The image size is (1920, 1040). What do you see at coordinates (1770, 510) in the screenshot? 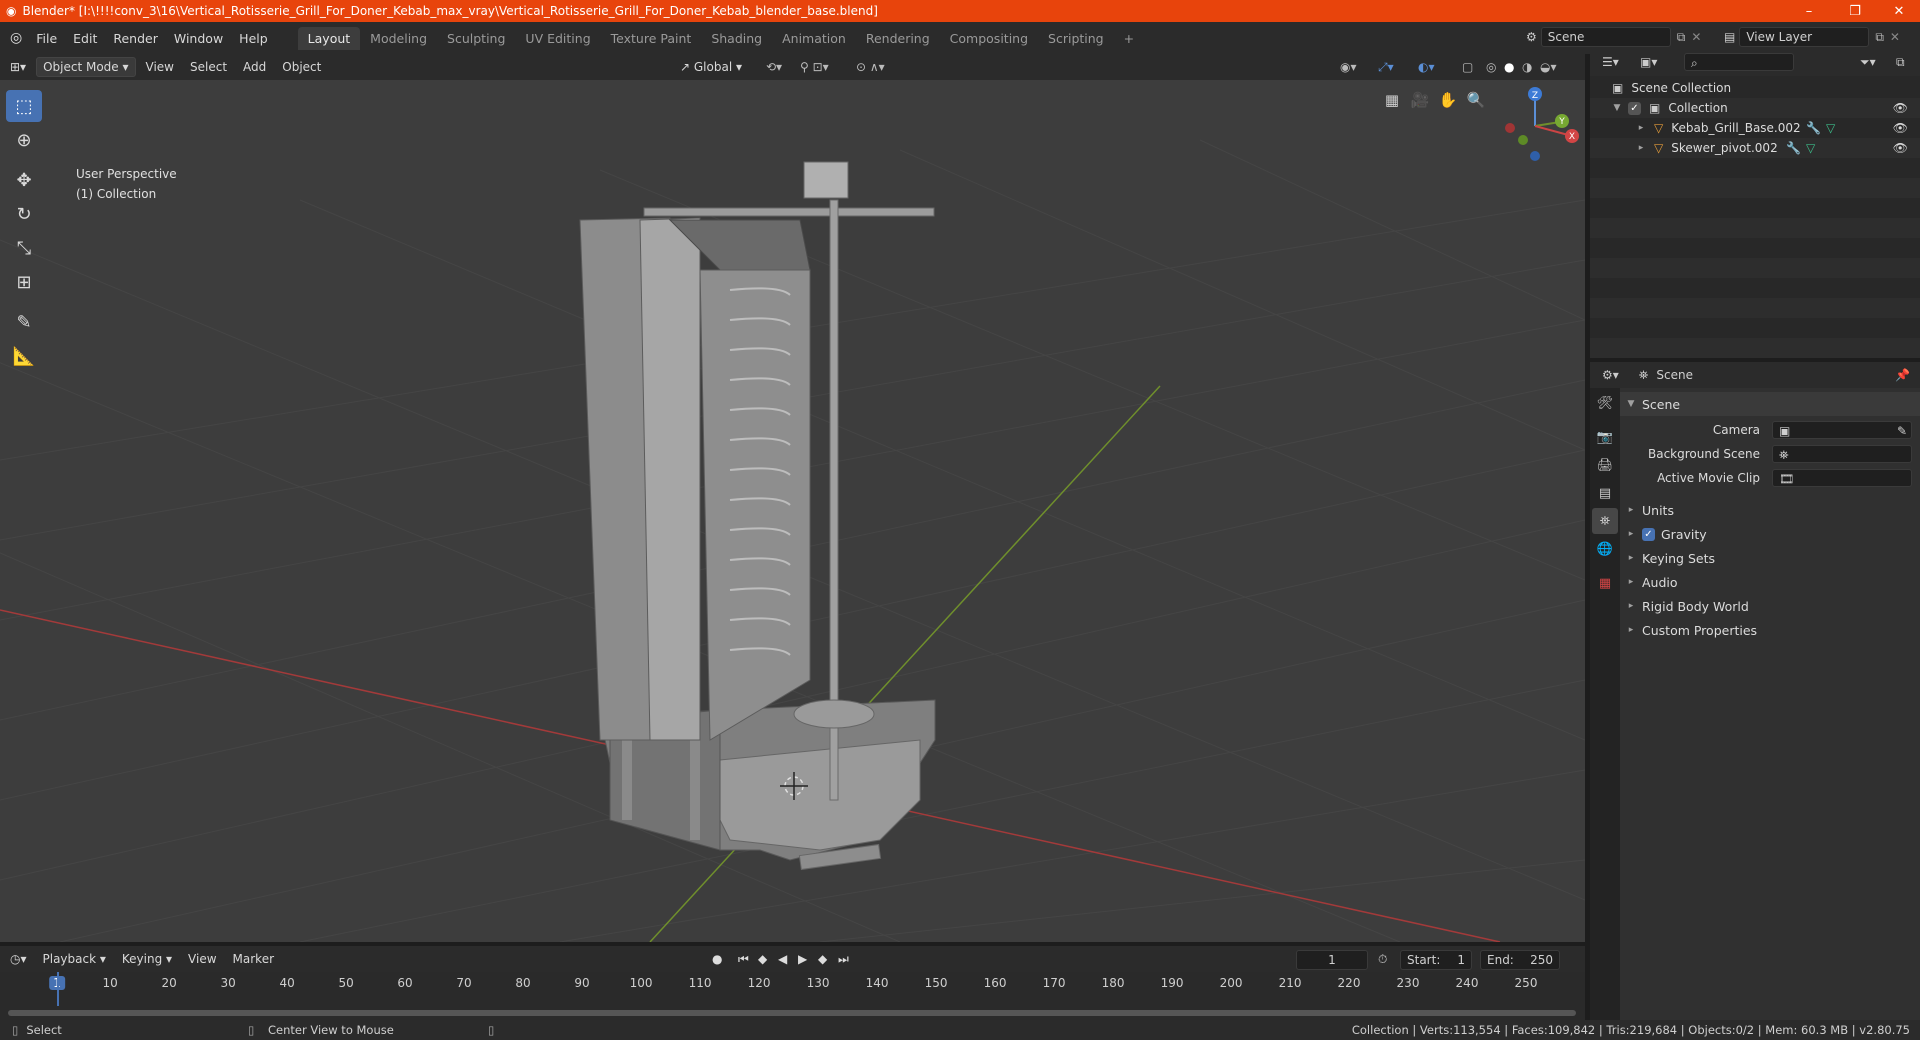
I see `units-section: ▸ Units` at bounding box center [1770, 510].